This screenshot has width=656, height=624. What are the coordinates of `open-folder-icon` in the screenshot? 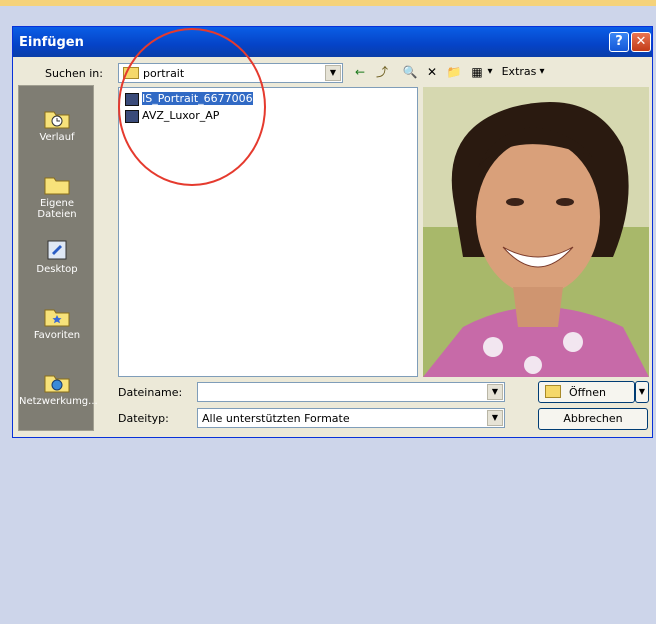 It's located at (553, 391).